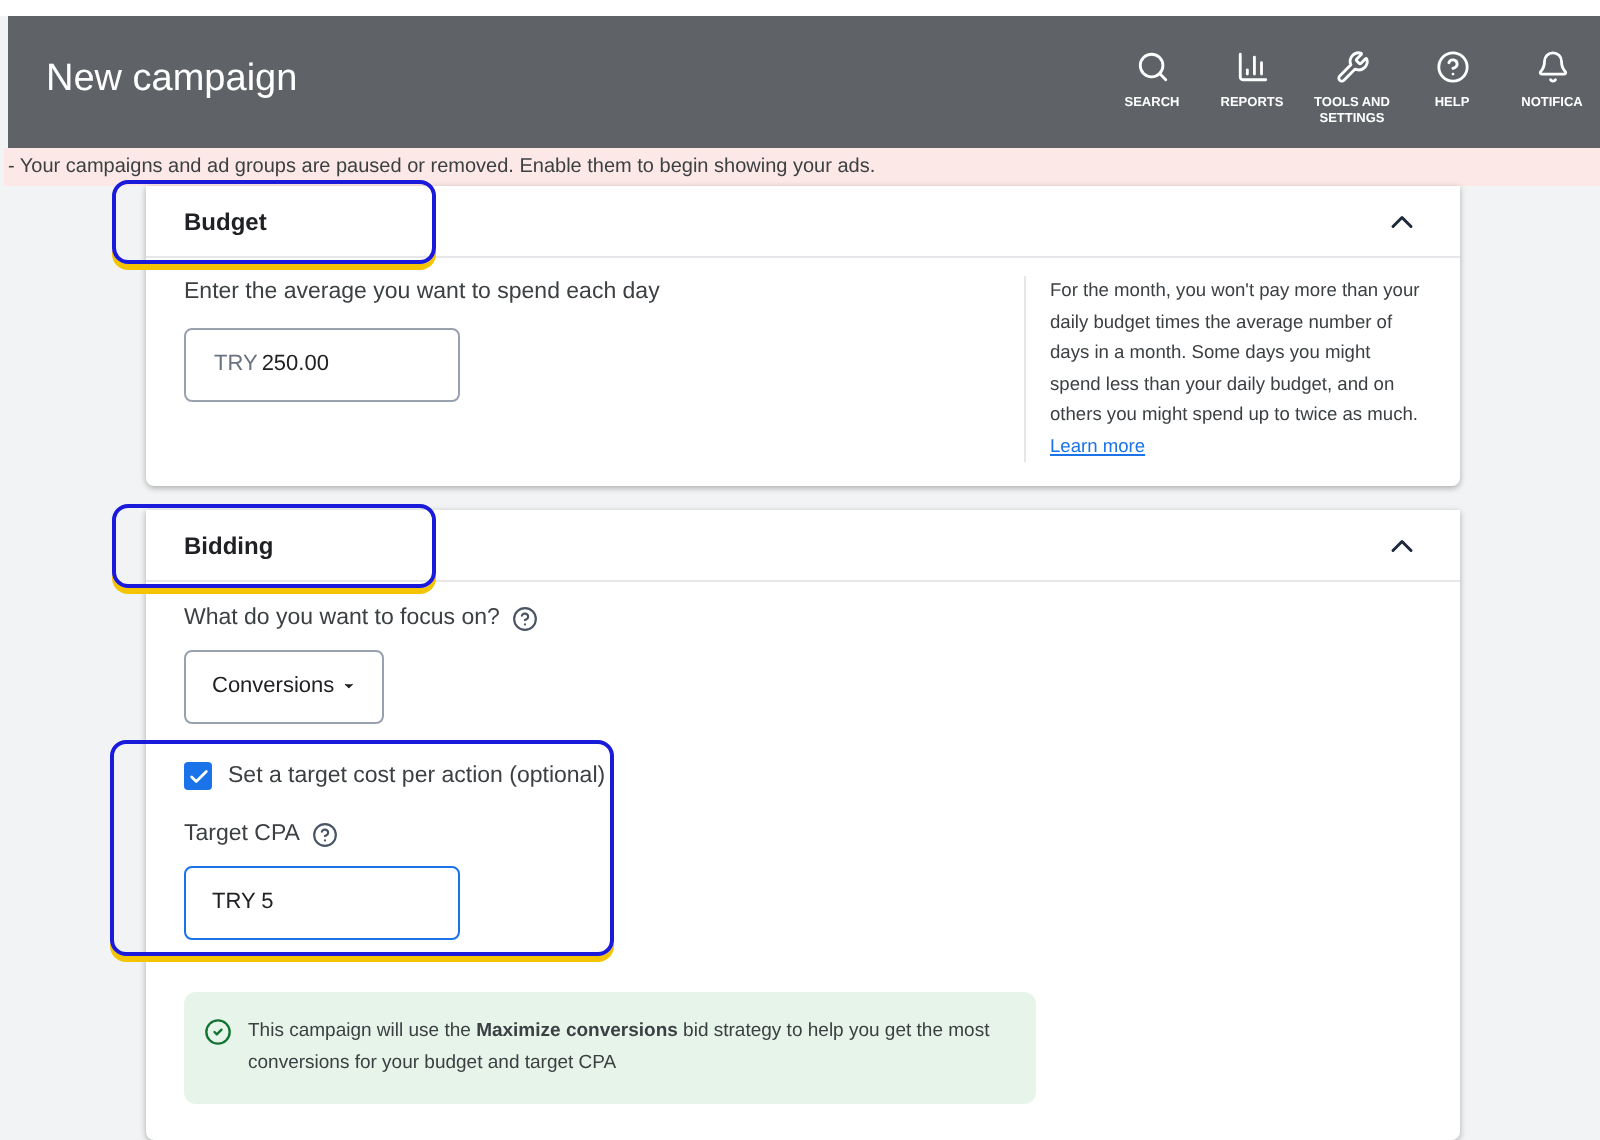 The width and height of the screenshot is (1600, 1140). Describe the element at coordinates (173, 80) in the screenshot. I see `page-title: New campaign` at that location.